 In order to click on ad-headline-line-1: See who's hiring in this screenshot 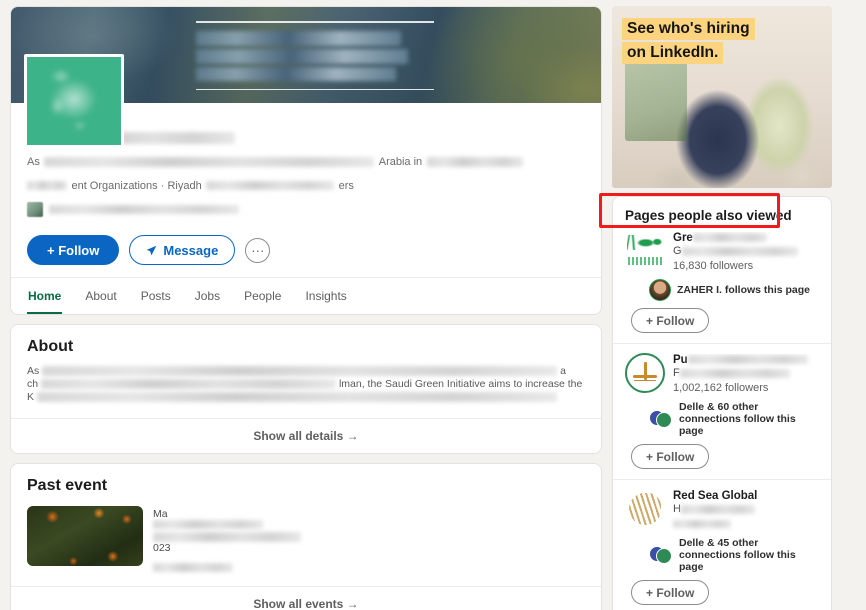, I will do `click(688, 29)`.